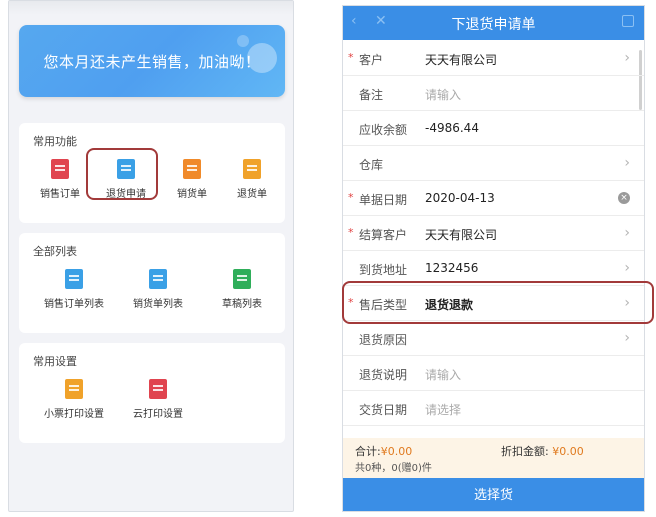 This screenshot has height=517, width=656. Describe the element at coordinates (74, 399) in the screenshot. I see `receipt-print-settings-button: 小票打印设置` at that location.